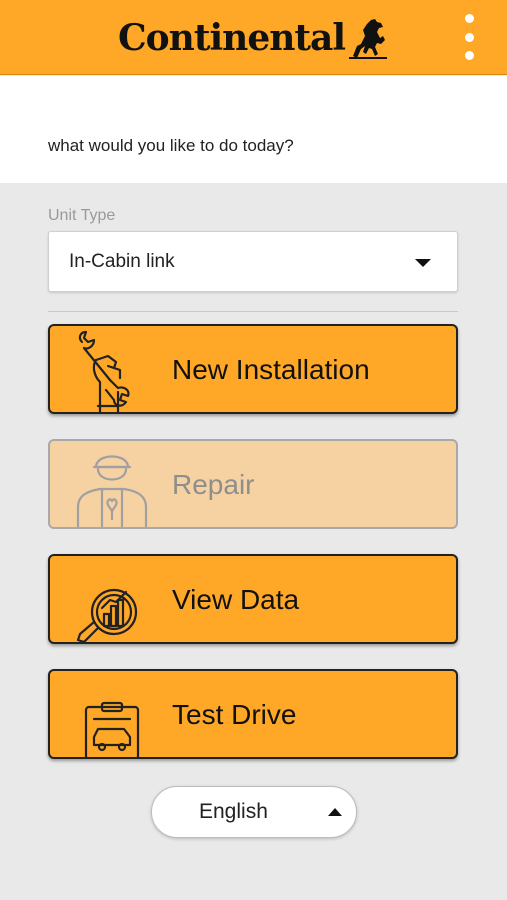 The width and height of the screenshot is (507, 900). Describe the element at coordinates (271, 369) in the screenshot. I see `action-label: New Installation` at that location.